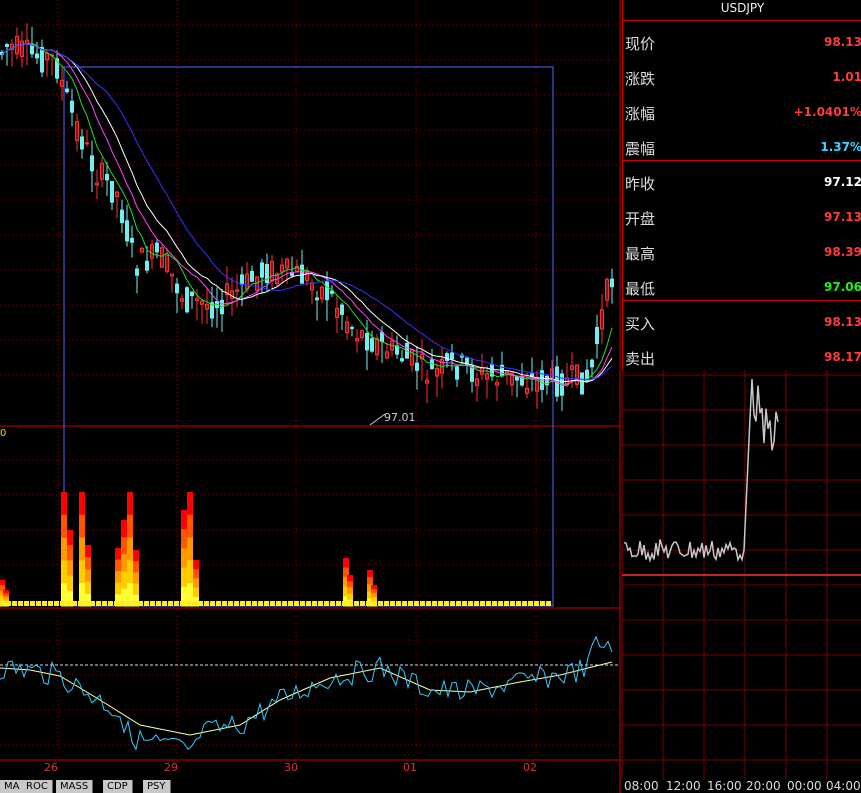  Describe the element at coordinates (157, 786) in the screenshot. I see `tab-psy: PSY` at that location.